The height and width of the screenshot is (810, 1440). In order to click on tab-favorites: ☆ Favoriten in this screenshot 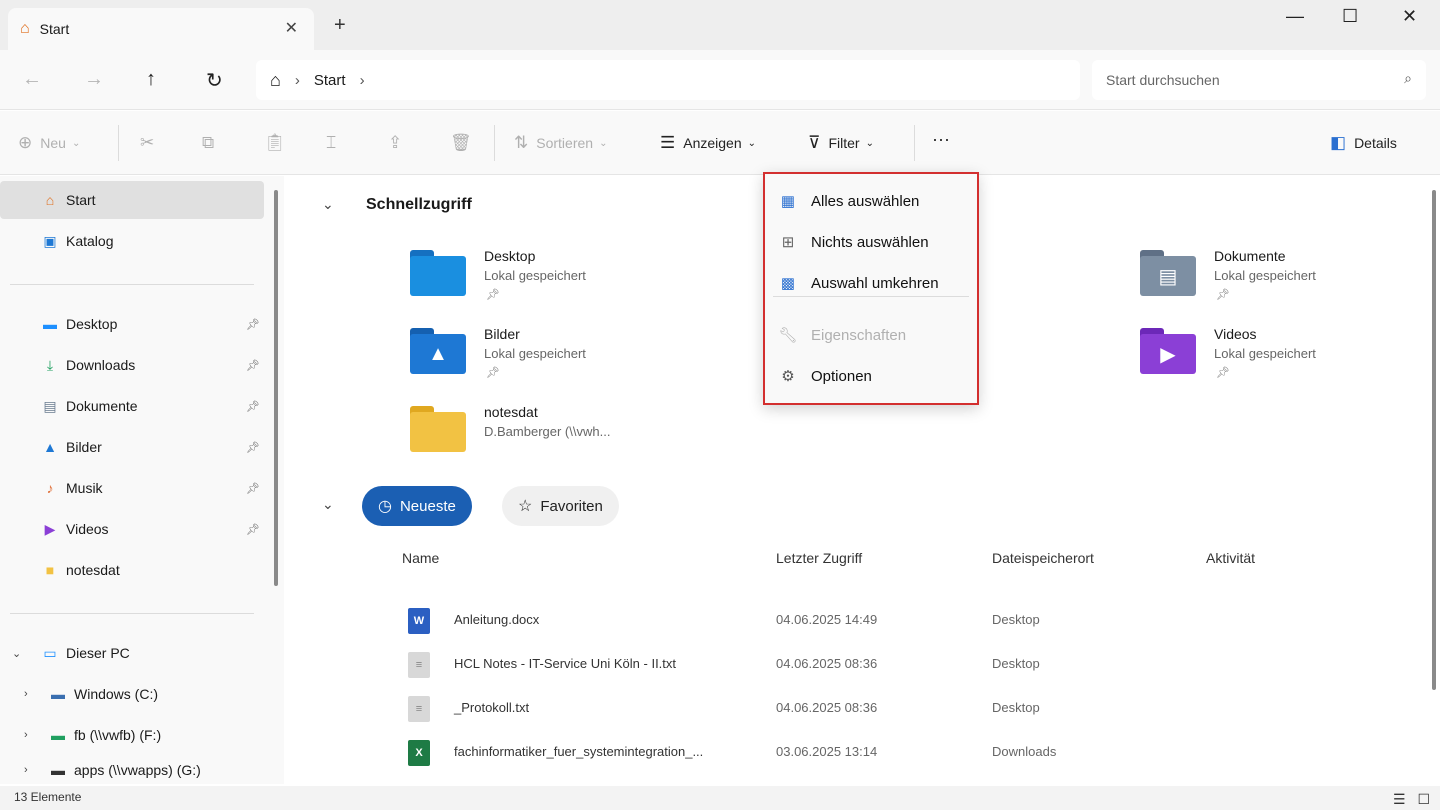, I will do `click(560, 506)`.